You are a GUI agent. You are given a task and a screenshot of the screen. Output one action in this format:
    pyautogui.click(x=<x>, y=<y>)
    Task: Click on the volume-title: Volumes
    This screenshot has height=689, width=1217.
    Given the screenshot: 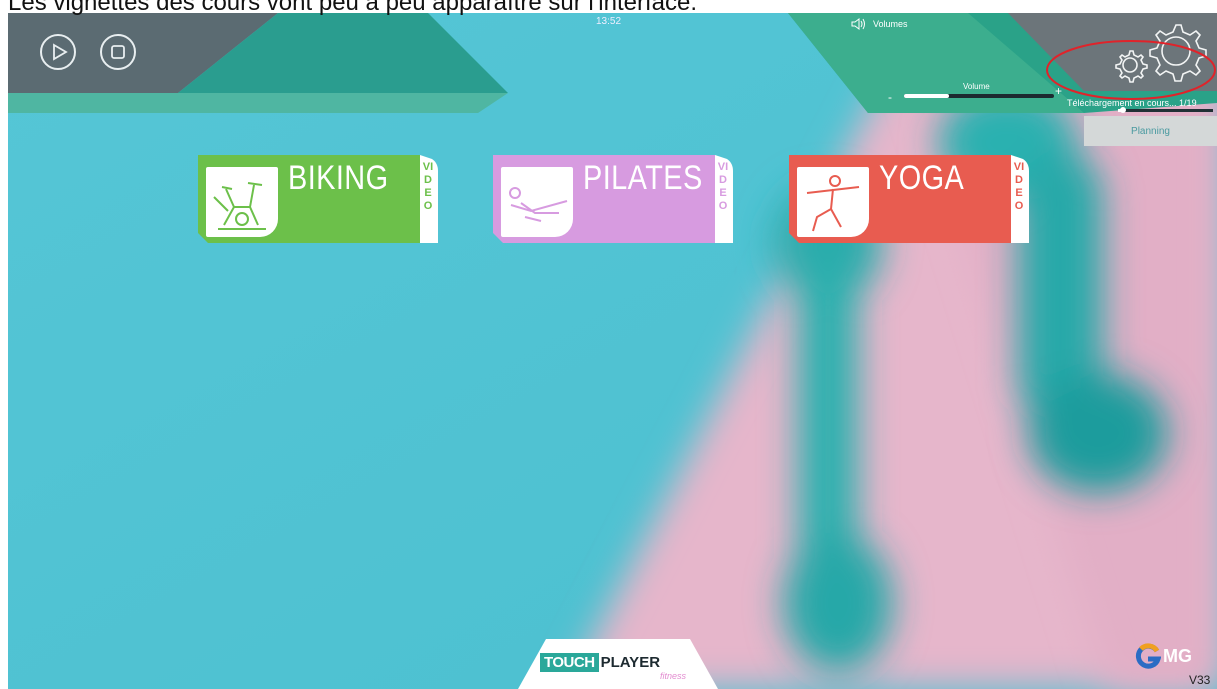 What is the action you would take?
    pyautogui.click(x=890, y=24)
    